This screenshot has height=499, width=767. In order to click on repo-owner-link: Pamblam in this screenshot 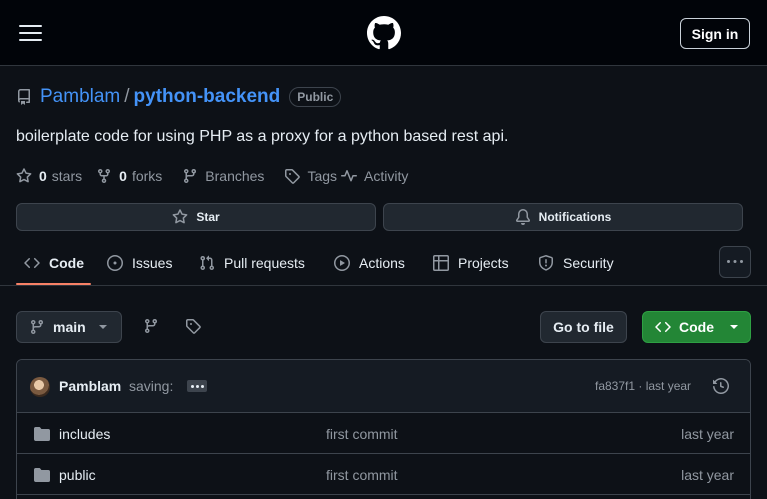, I will do `click(80, 97)`.